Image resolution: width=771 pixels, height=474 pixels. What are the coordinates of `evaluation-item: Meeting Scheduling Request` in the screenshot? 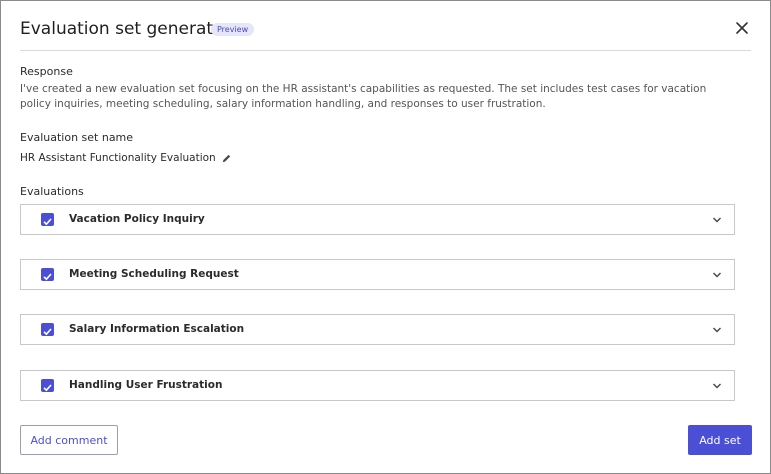 It's located at (377, 274).